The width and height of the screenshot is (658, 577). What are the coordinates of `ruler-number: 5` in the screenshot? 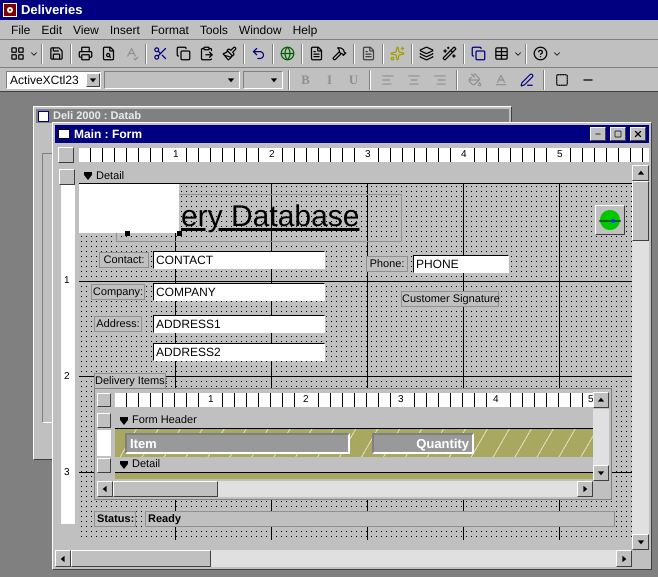 It's located at (560, 155).